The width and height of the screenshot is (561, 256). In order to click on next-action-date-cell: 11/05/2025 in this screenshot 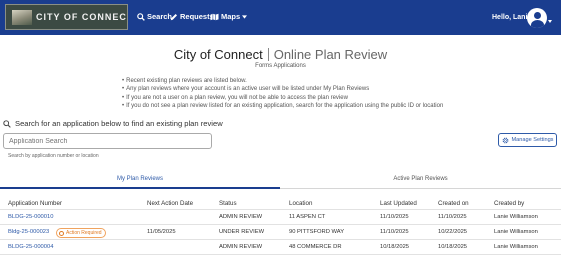, I will do `click(161, 232)`.